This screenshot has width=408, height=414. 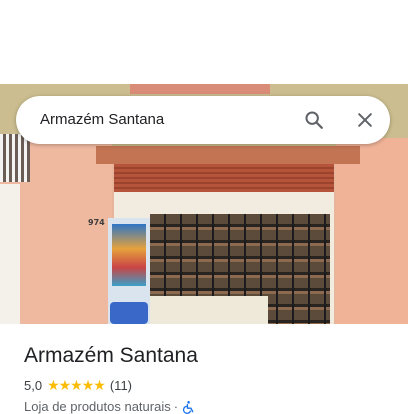 I want to click on photo-wall-right, so click(x=372, y=231).